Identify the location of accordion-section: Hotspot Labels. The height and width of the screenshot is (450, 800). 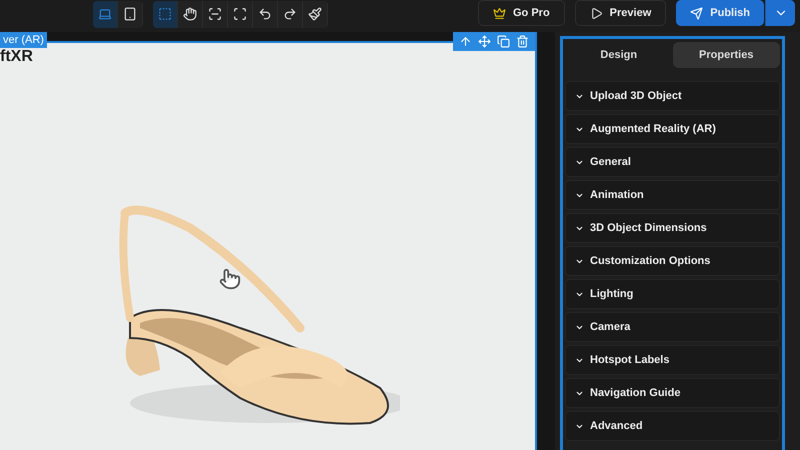
(672, 360).